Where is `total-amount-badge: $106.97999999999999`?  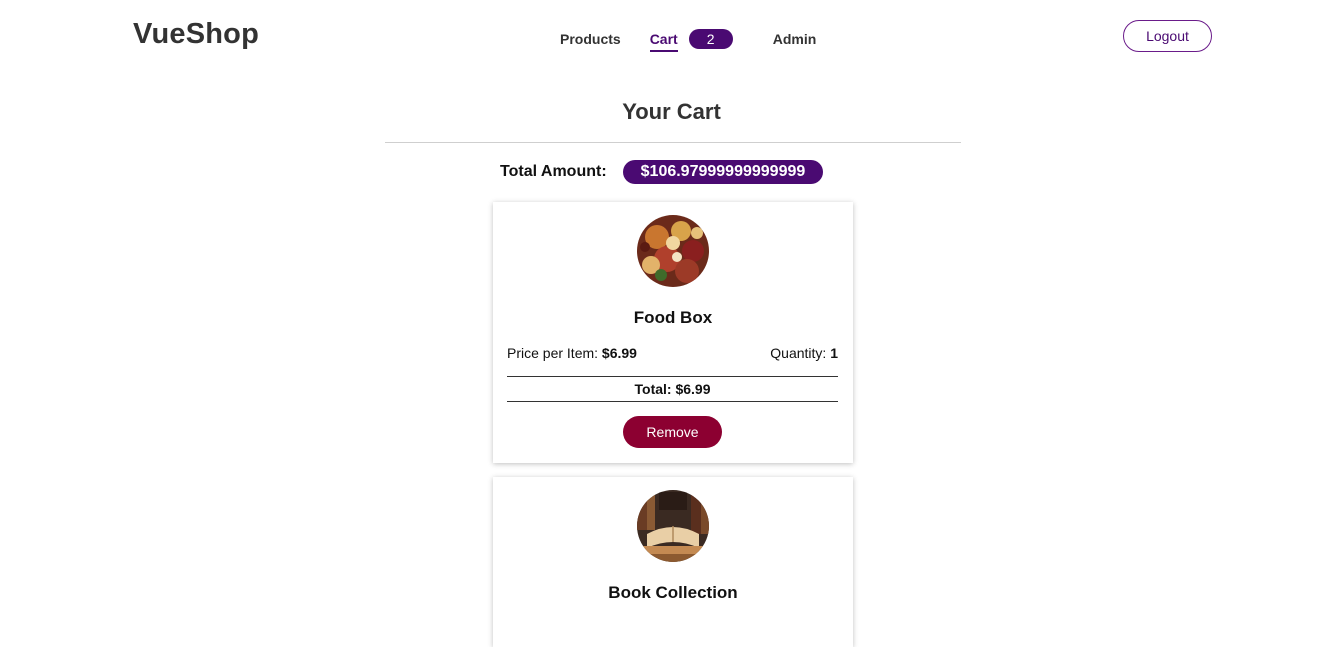 total-amount-badge: $106.97999999999999 is located at coordinates (723, 172).